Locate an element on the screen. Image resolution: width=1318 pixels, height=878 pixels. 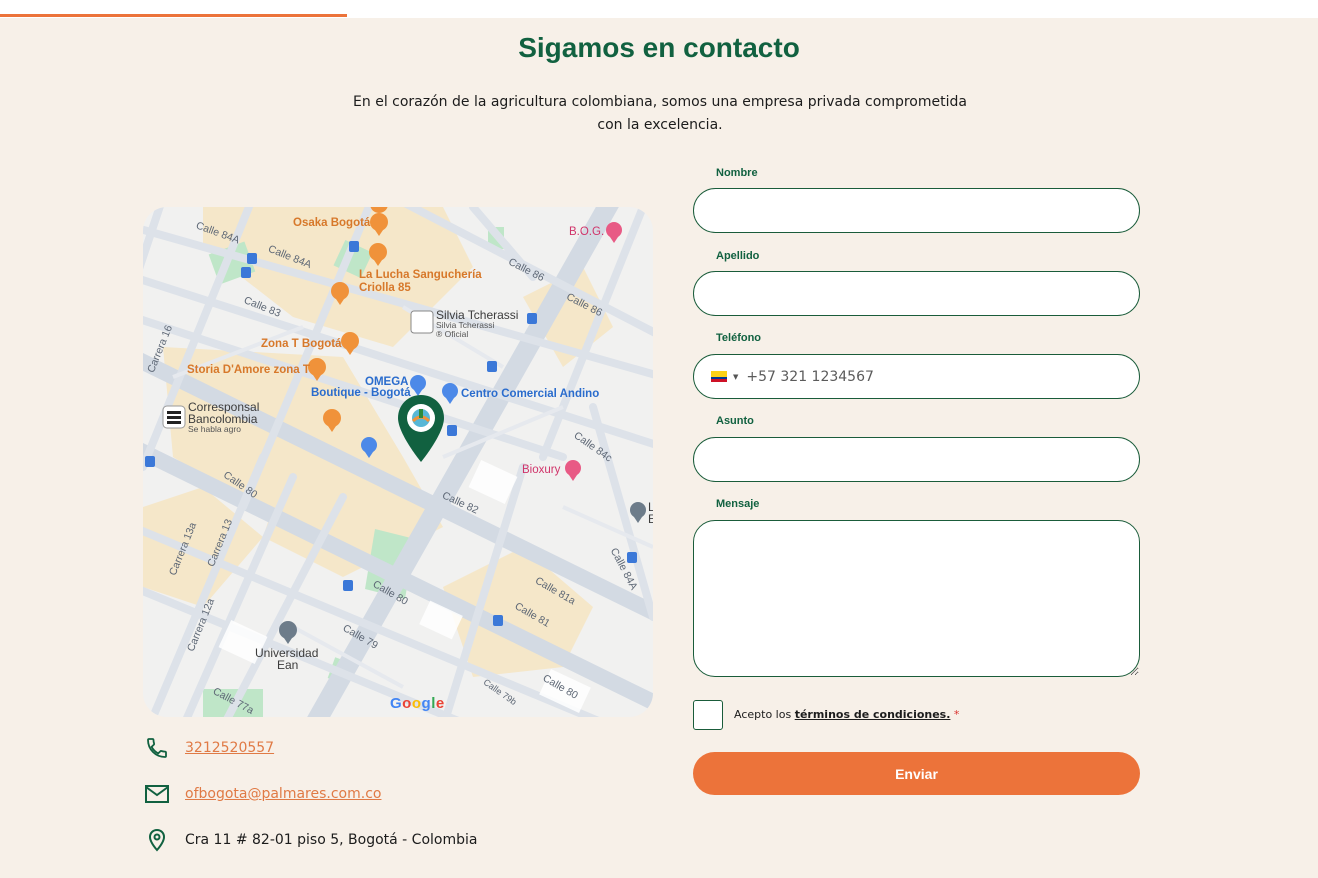
apellido-input is located at coordinates (916, 293).